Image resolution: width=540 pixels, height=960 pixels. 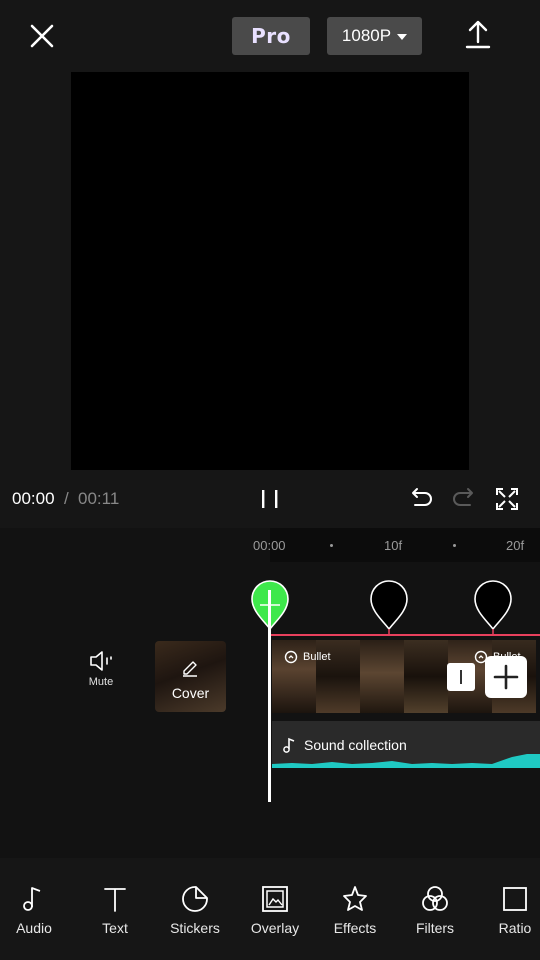 I want to click on ruler-label-20f: 20f, so click(x=515, y=545).